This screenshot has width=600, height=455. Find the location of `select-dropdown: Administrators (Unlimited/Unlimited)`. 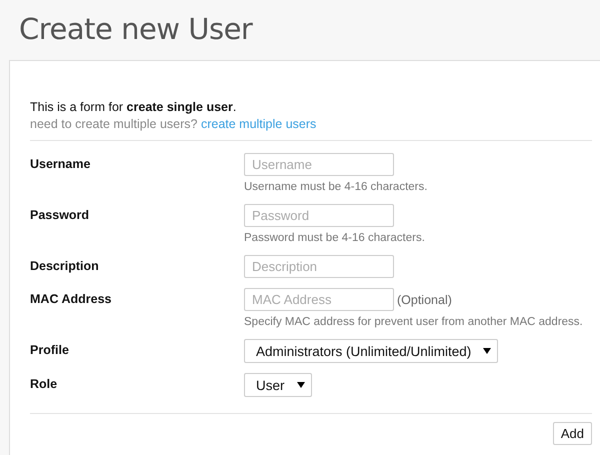

select-dropdown: Administrators (Unlimited/Unlimited) is located at coordinates (371, 351).